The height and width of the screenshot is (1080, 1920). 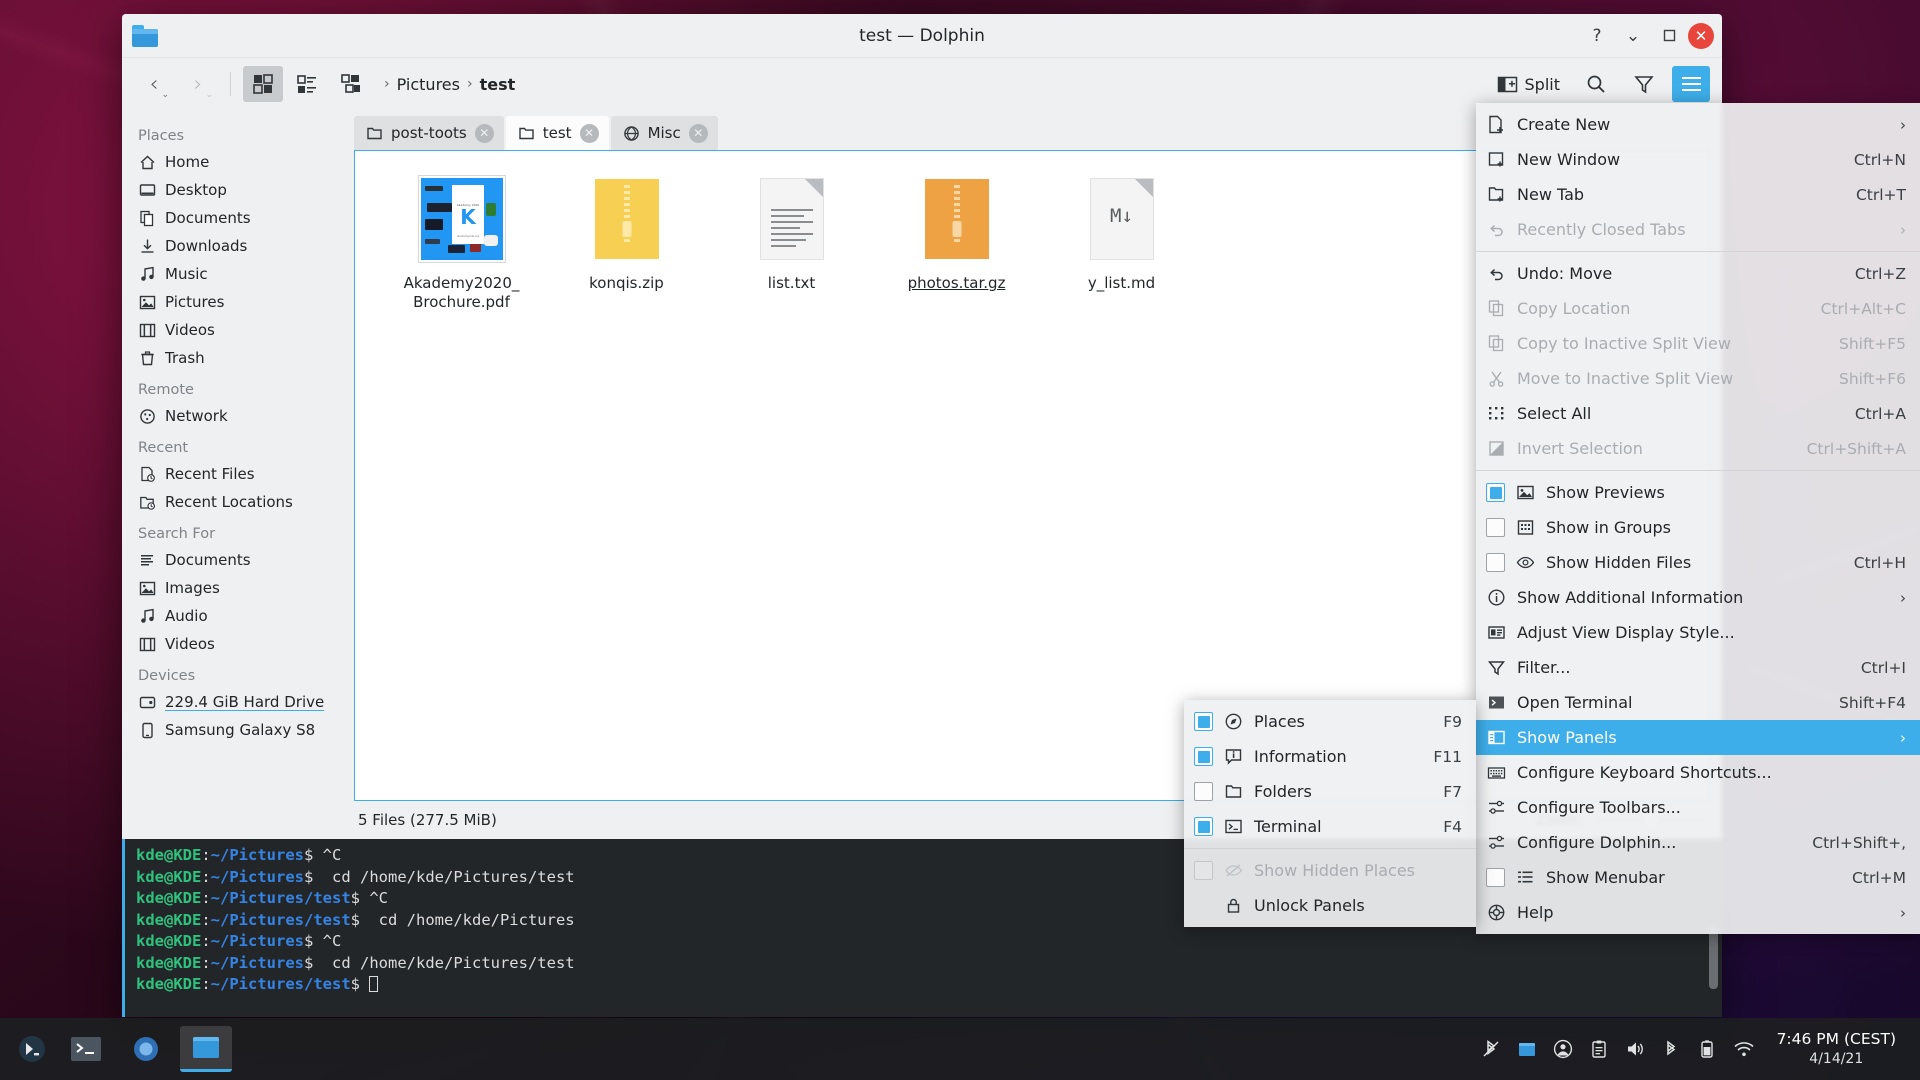 I want to click on back-button: ‹ ⌄, so click(x=154, y=84).